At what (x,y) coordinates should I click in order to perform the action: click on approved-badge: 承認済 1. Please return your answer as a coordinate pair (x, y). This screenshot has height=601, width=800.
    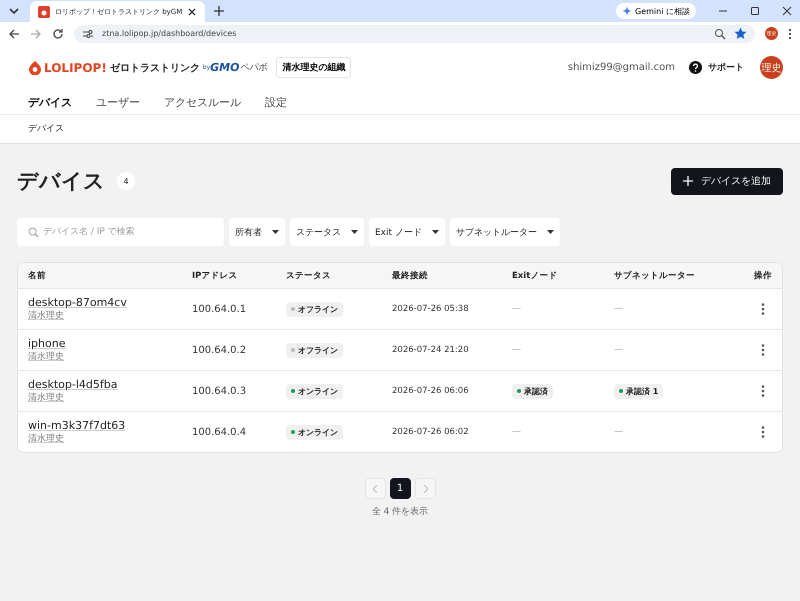
    Looking at the image, I should click on (639, 391).